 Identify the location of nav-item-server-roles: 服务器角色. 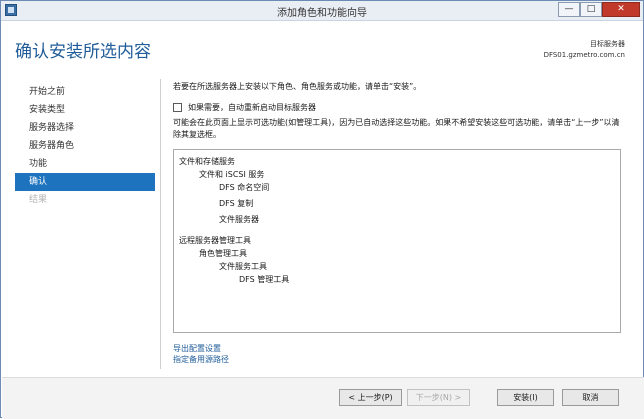
(85, 146).